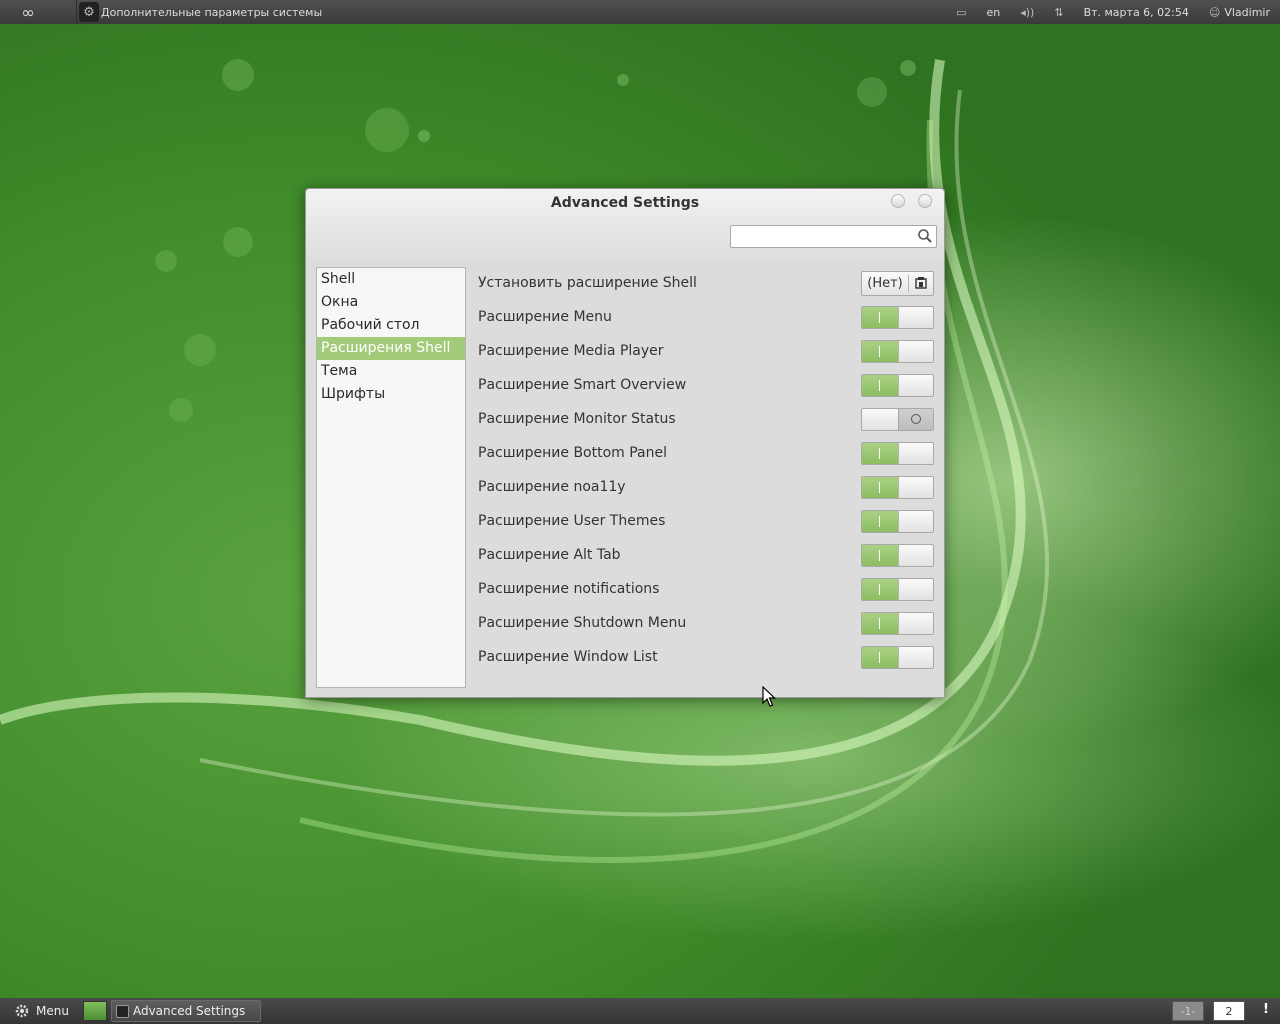 The image size is (1280, 1024). Describe the element at coordinates (625, 203) in the screenshot. I see `window-title: Advanced Settings` at that location.